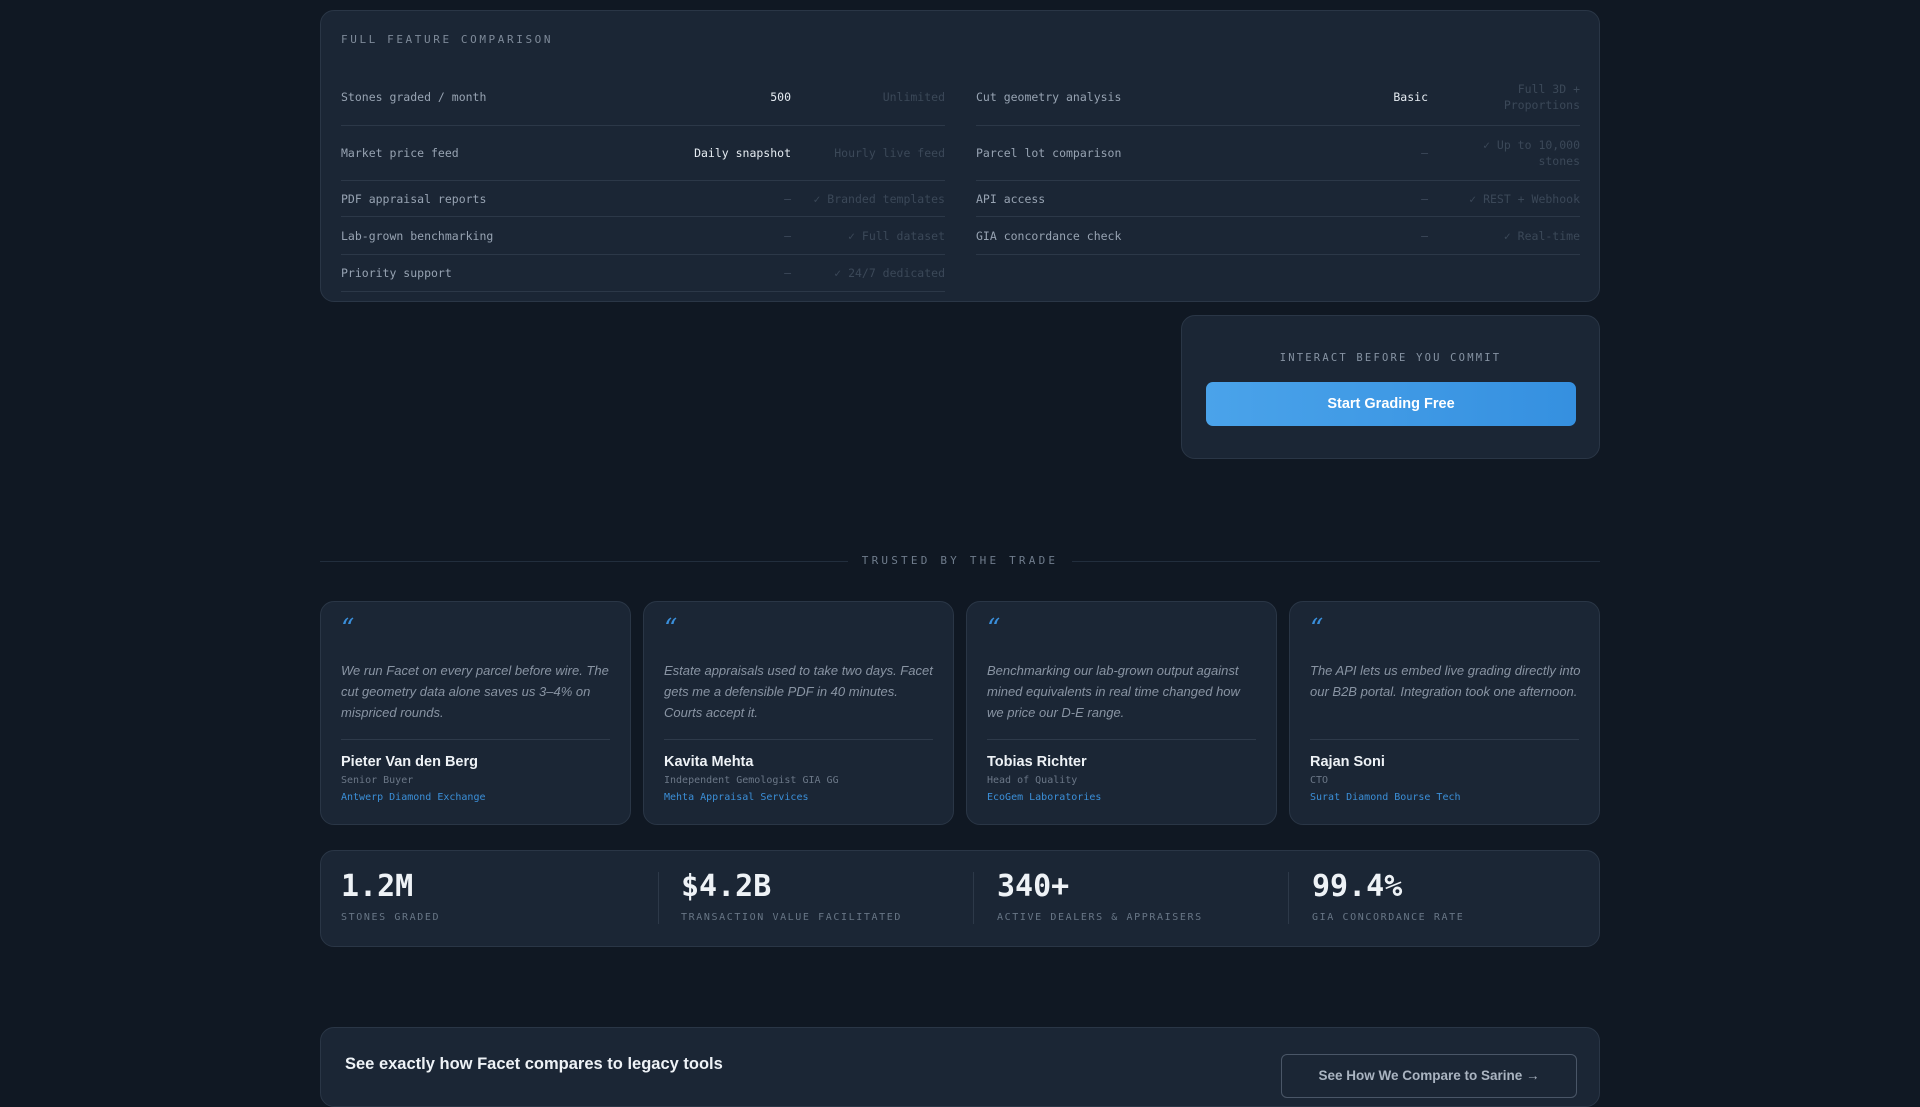 This screenshot has width=1920, height=1107. What do you see at coordinates (791, 917) in the screenshot?
I see `stat-label: TRANSACTION VALUE FACILITATED` at bounding box center [791, 917].